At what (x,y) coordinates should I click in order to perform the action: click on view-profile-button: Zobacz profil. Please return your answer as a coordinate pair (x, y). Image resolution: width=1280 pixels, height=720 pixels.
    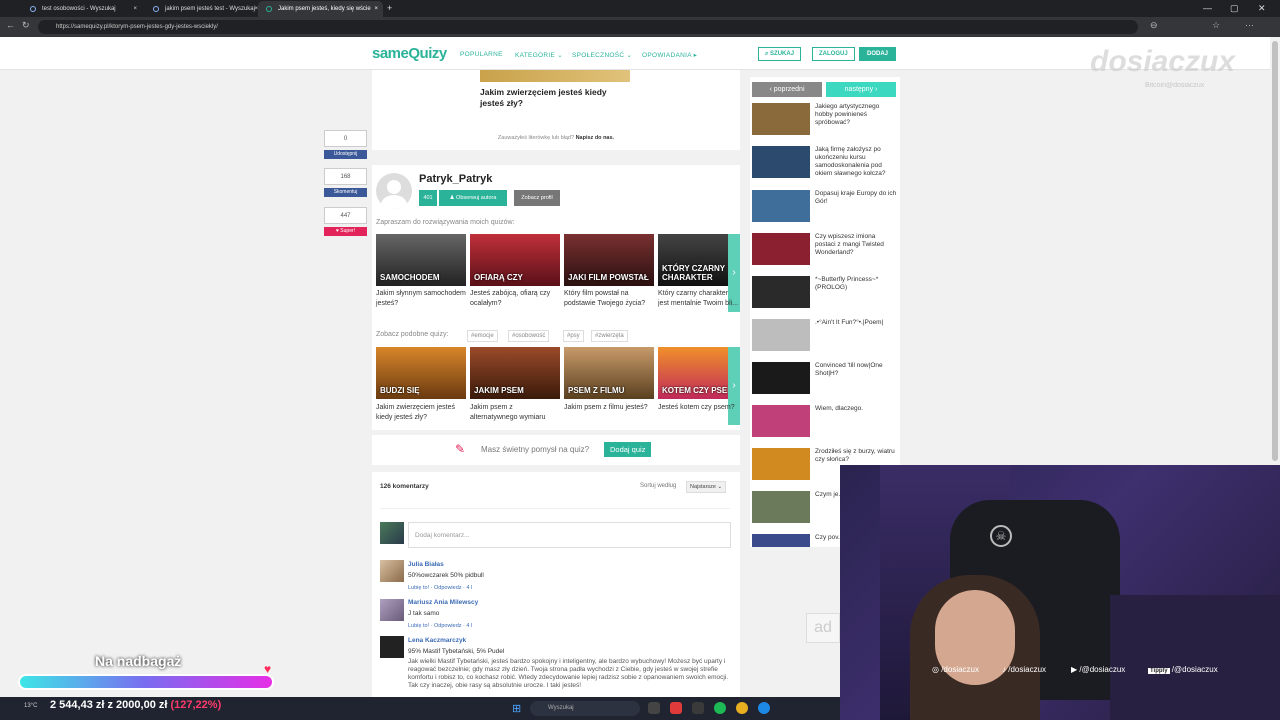
    Looking at the image, I should click on (537, 198).